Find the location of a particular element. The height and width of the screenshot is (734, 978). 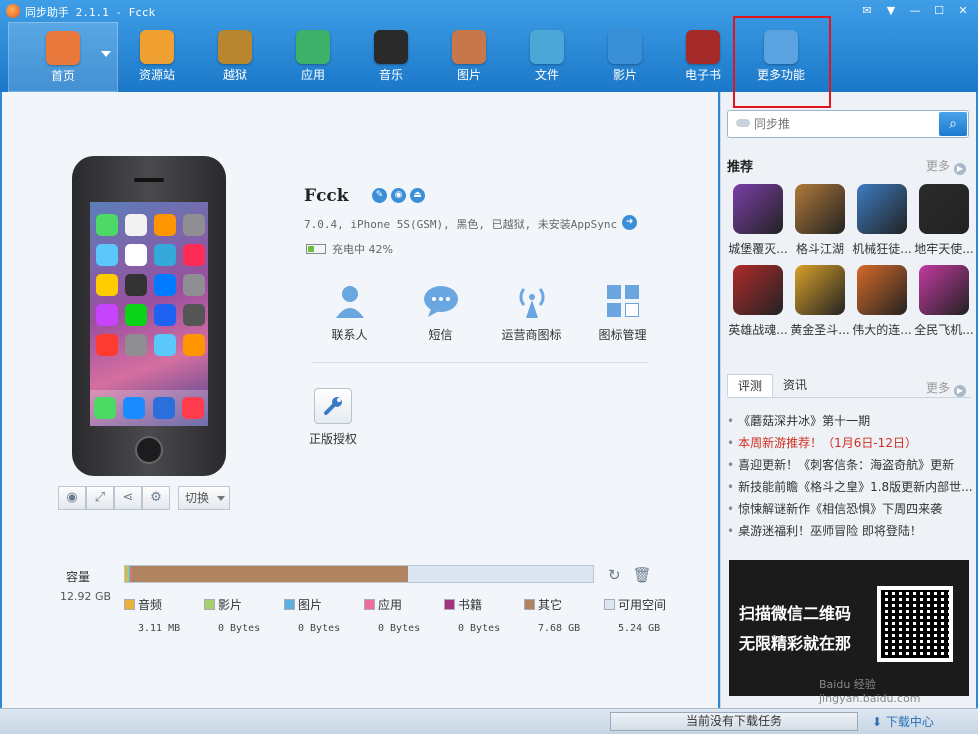

music-icon is located at coordinates (391, 47).